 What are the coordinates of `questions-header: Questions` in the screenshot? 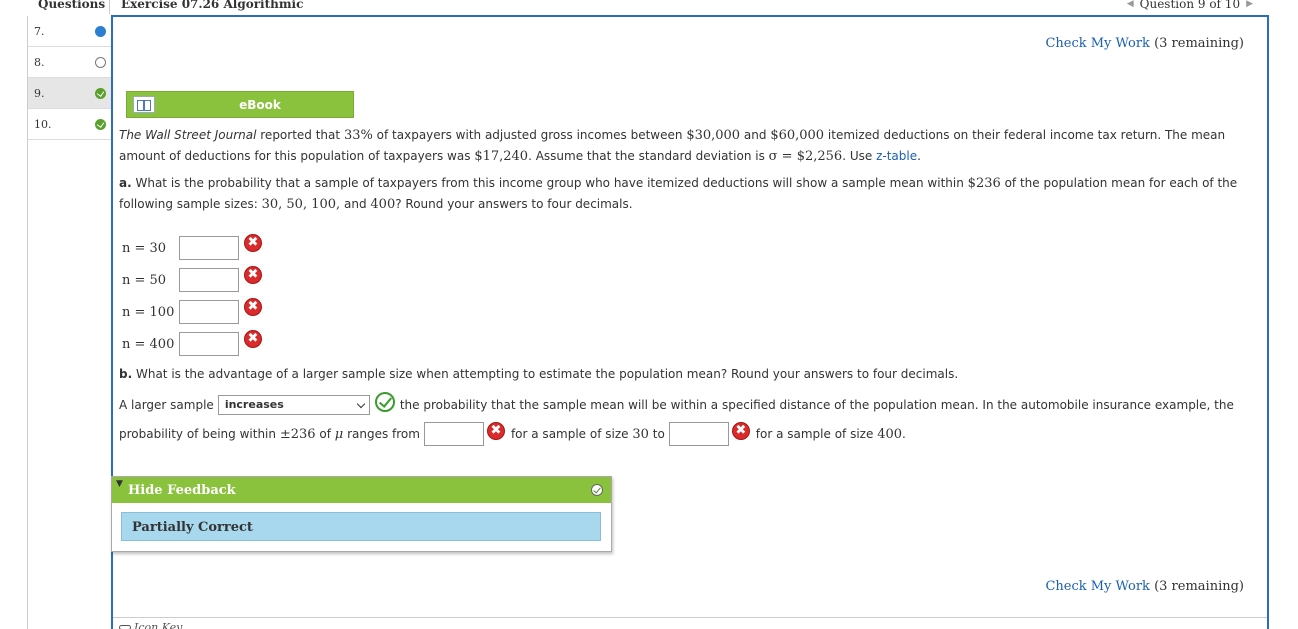 It's located at (72, 5).